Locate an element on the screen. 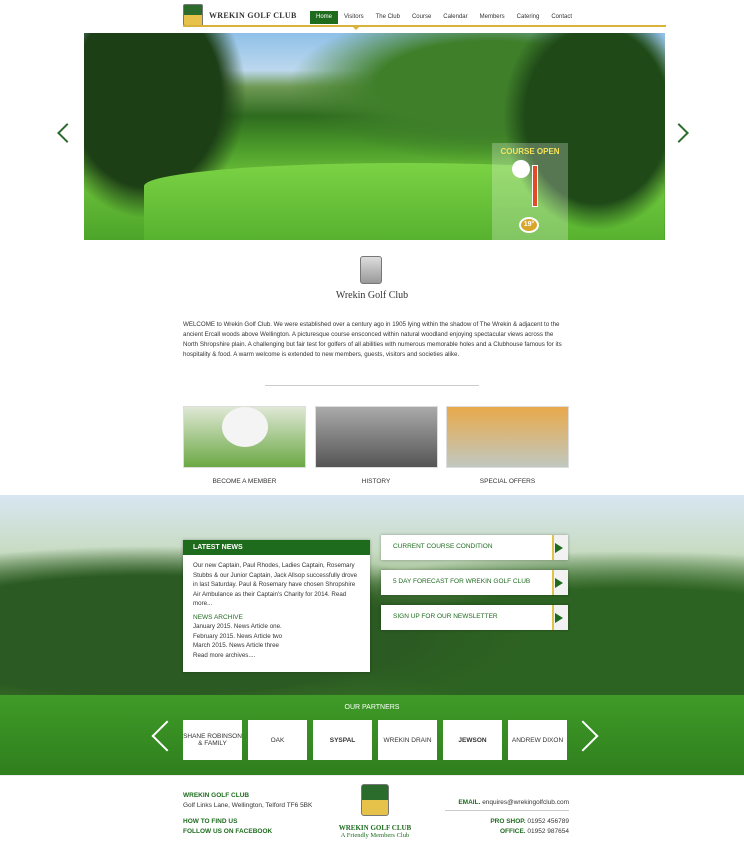 This screenshot has width=744, height=850. partner-logo: OAK is located at coordinates (277, 740).